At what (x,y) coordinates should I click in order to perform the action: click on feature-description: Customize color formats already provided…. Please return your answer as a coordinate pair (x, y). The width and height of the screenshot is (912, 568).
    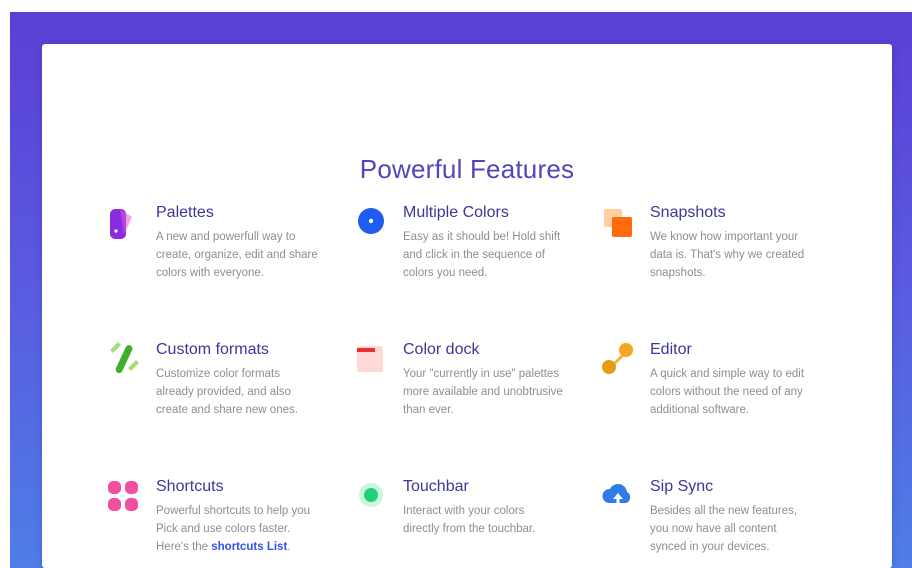
    Looking at the image, I should click on (227, 392).